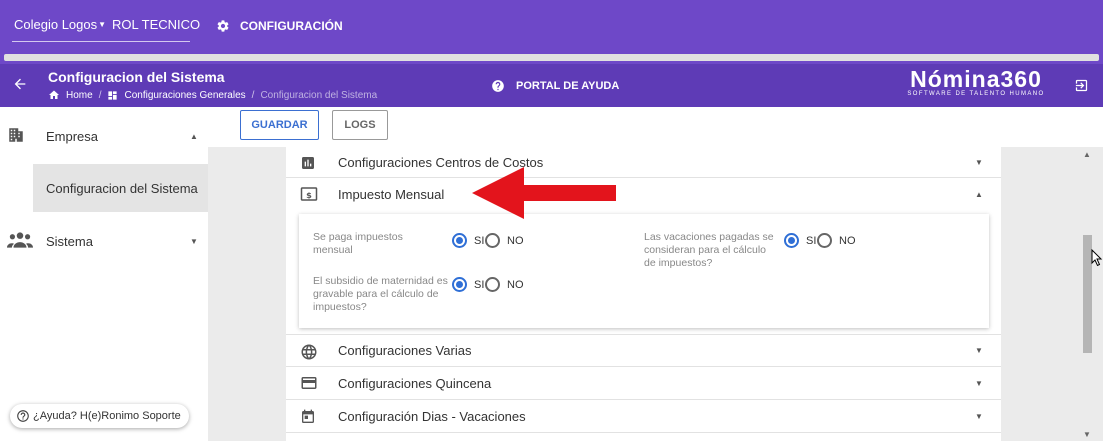 This screenshot has width=1103, height=441. What do you see at coordinates (1040, 294) in the screenshot?
I see `content-margin` at bounding box center [1040, 294].